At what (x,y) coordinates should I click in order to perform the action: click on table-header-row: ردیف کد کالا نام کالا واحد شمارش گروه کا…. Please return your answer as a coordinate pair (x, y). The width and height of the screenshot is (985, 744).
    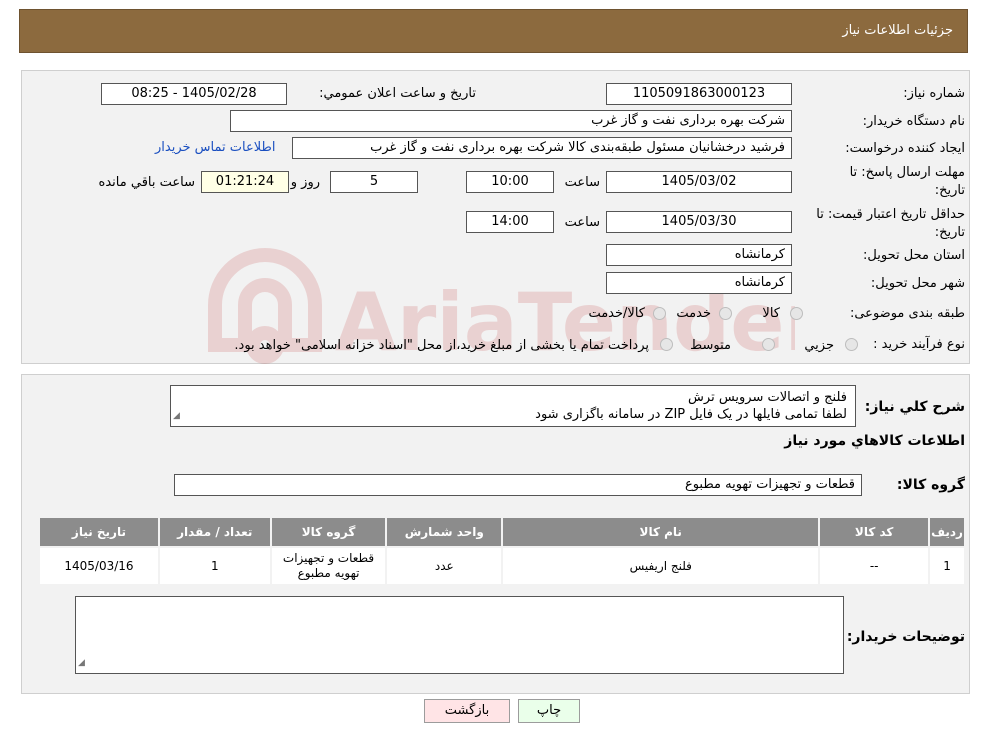
    Looking at the image, I should click on (502, 532).